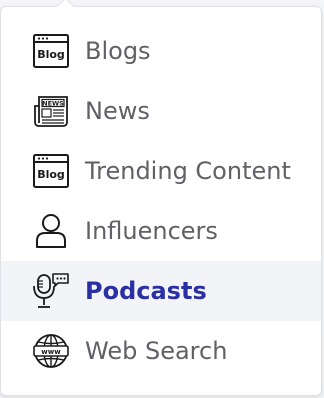 Image resolution: width=324 pixels, height=398 pixels. I want to click on svg-text: www, so click(51, 352).